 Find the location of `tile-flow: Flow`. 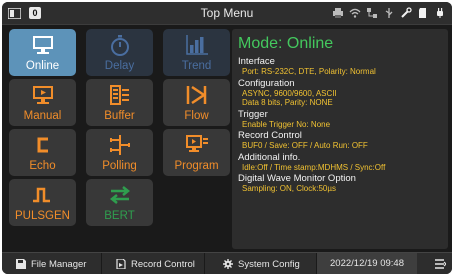

tile-flow: Flow is located at coordinates (196, 102).